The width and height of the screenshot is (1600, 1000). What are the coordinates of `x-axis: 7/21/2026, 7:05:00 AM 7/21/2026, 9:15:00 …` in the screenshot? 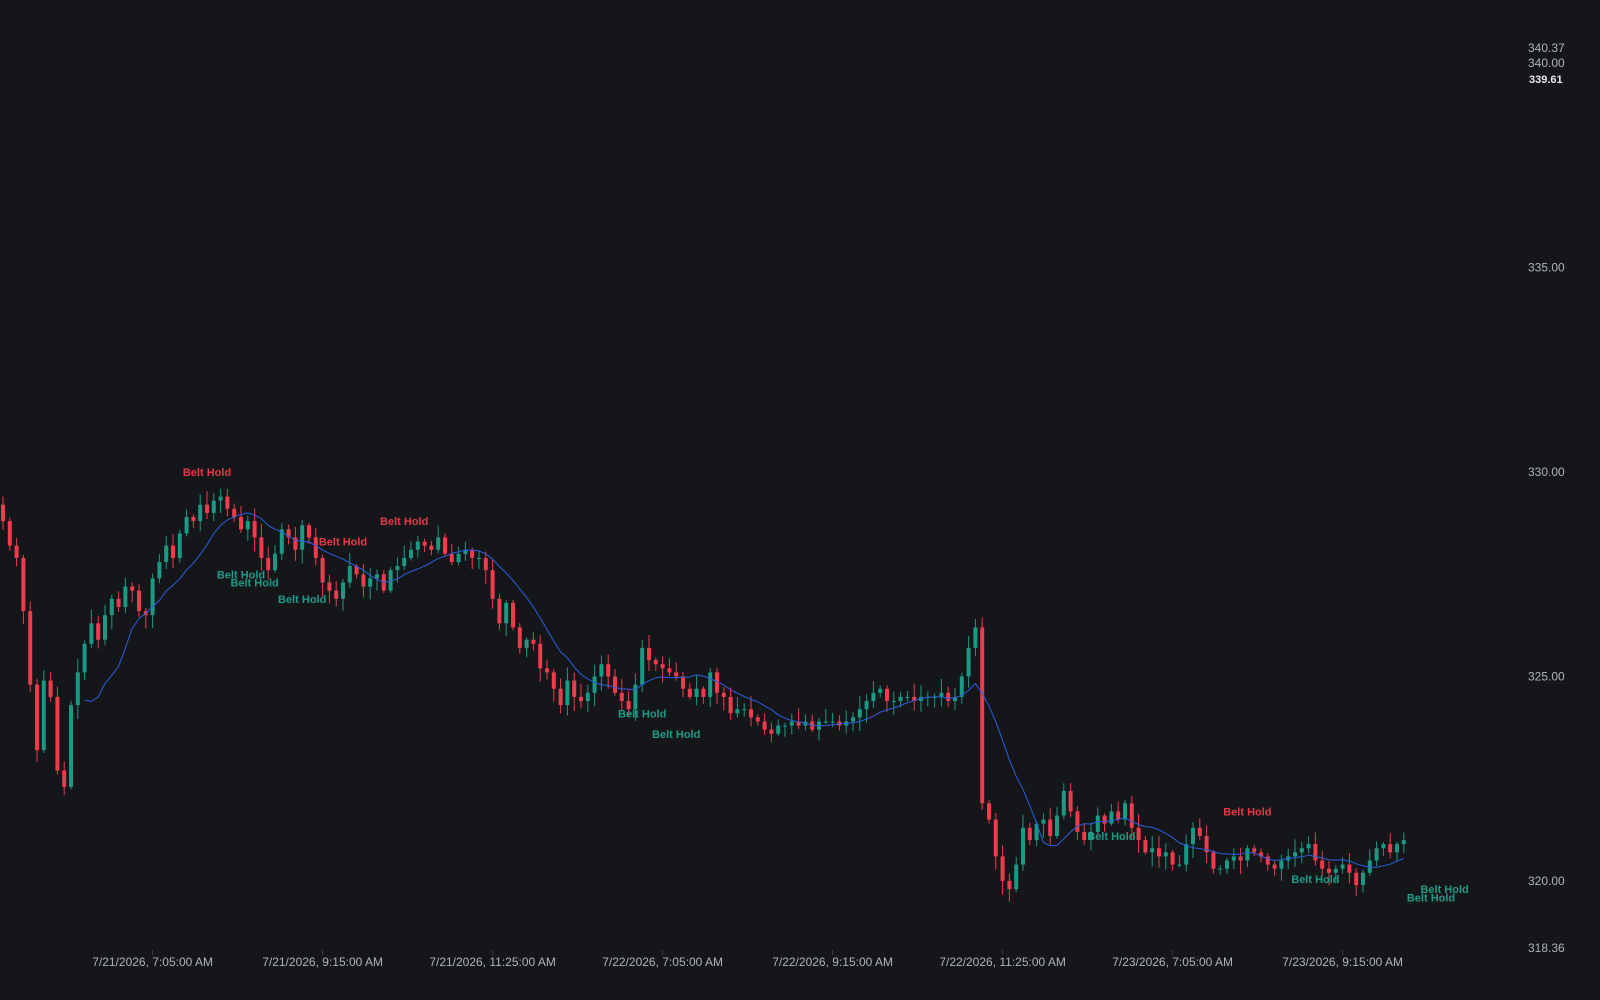 It's located at (747, 959).